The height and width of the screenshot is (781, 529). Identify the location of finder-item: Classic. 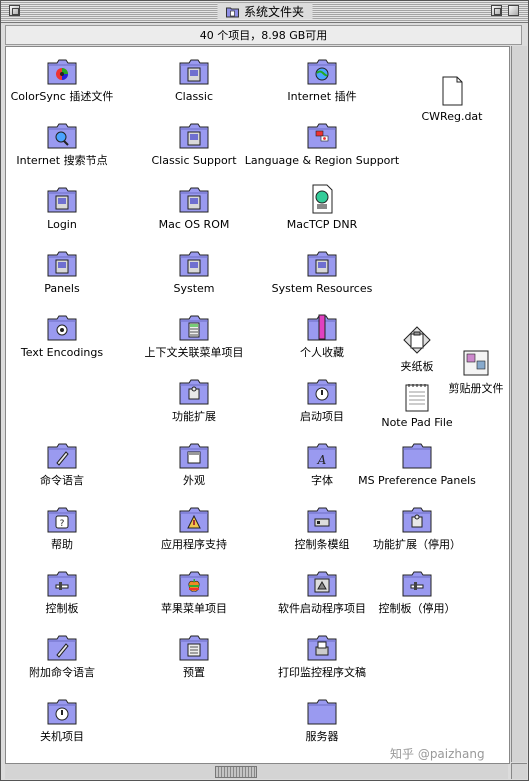
(194, 79).